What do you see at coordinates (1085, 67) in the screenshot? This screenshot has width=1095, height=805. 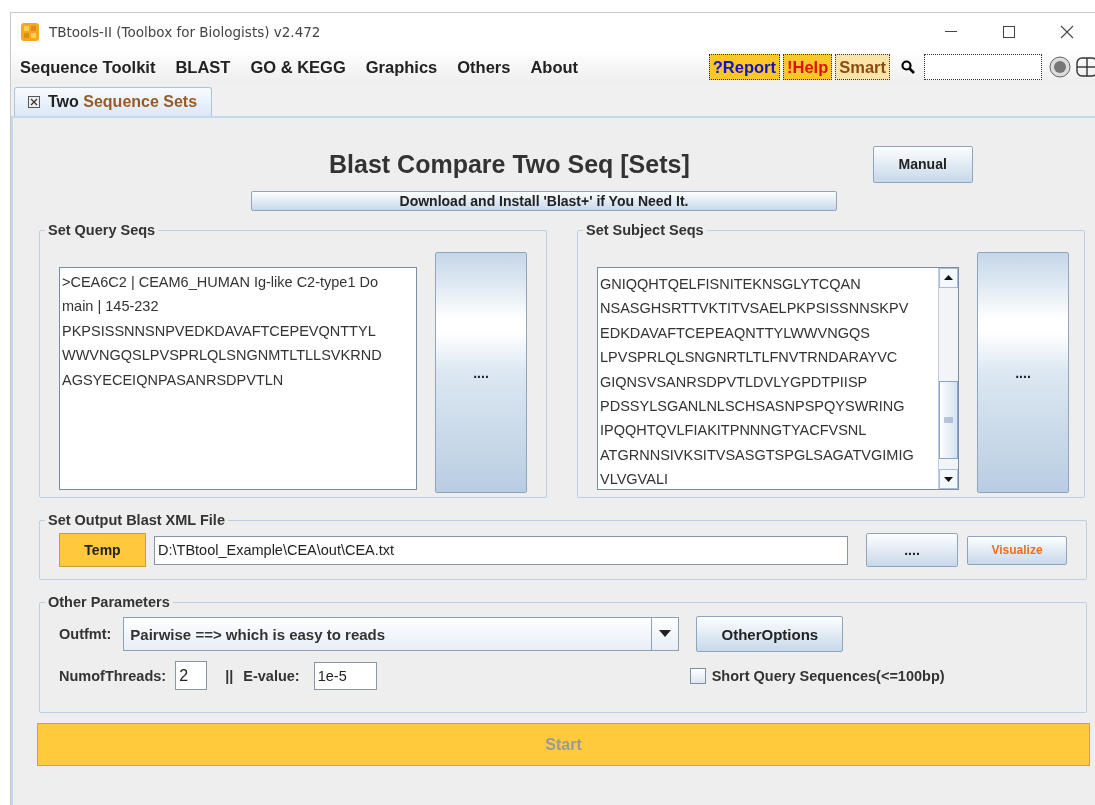 I see `grid-icon` at bounding box center [1085, 67].